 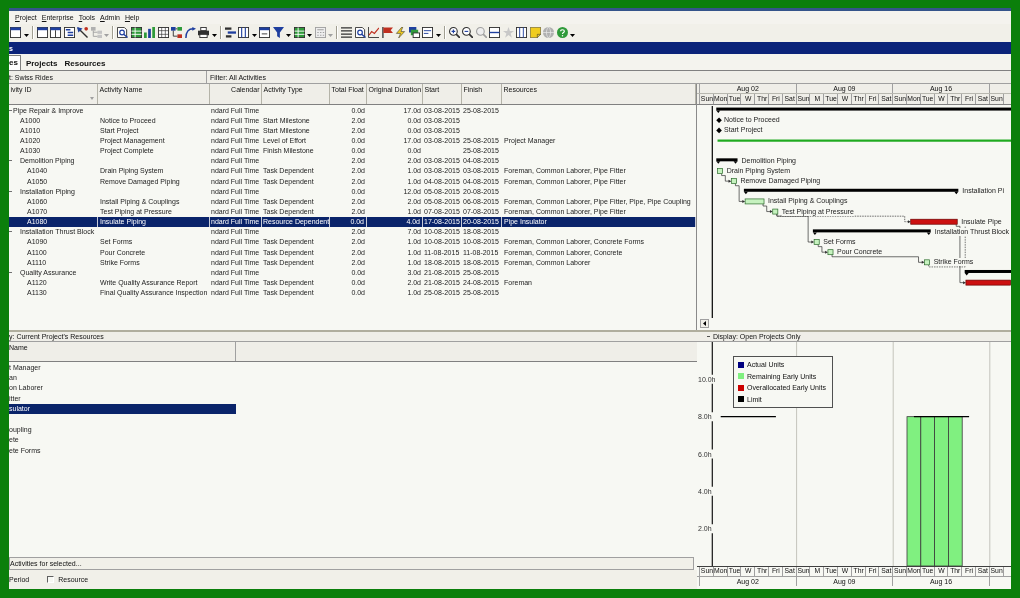 I want to click on list-icon, so click(x=346, y=32).